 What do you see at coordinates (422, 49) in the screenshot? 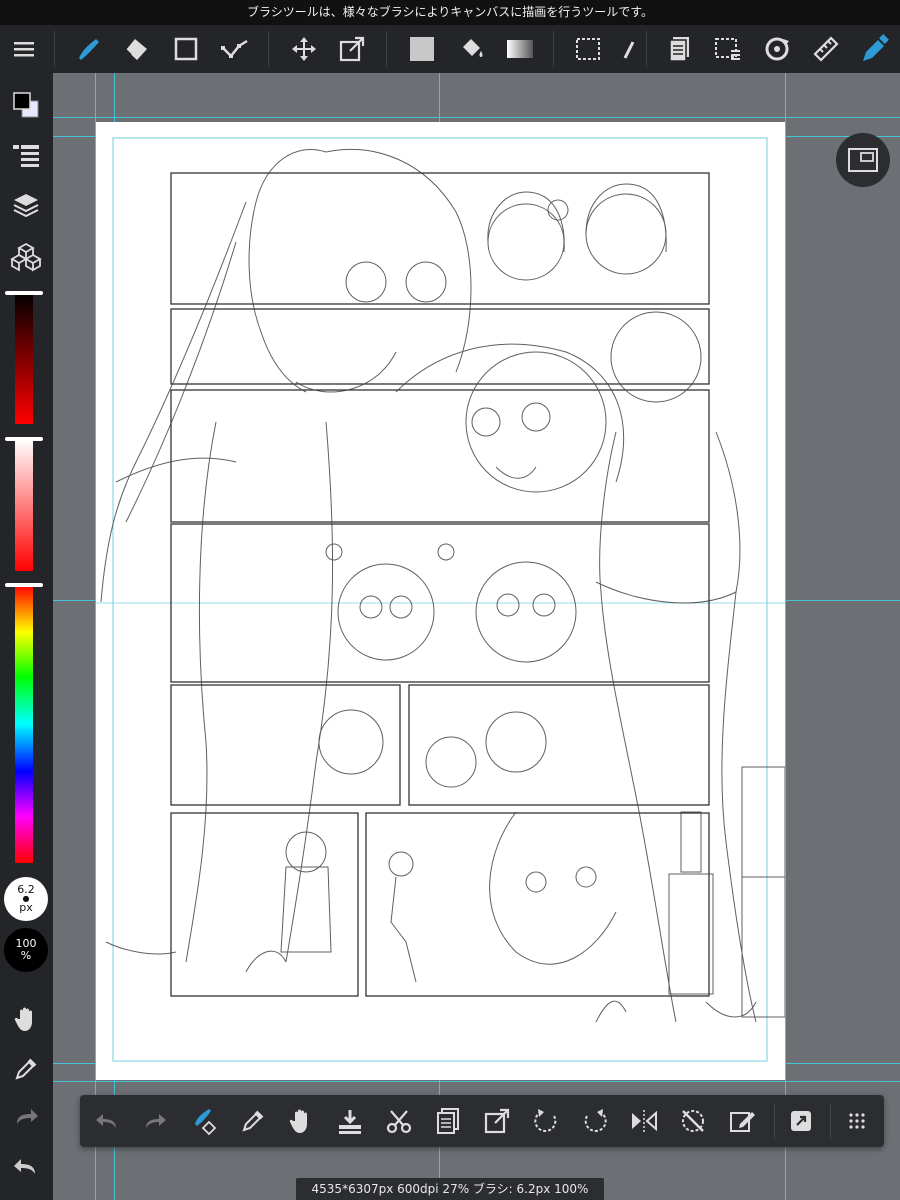
I see `fill-color-icon` at bounding box center [422, 49].